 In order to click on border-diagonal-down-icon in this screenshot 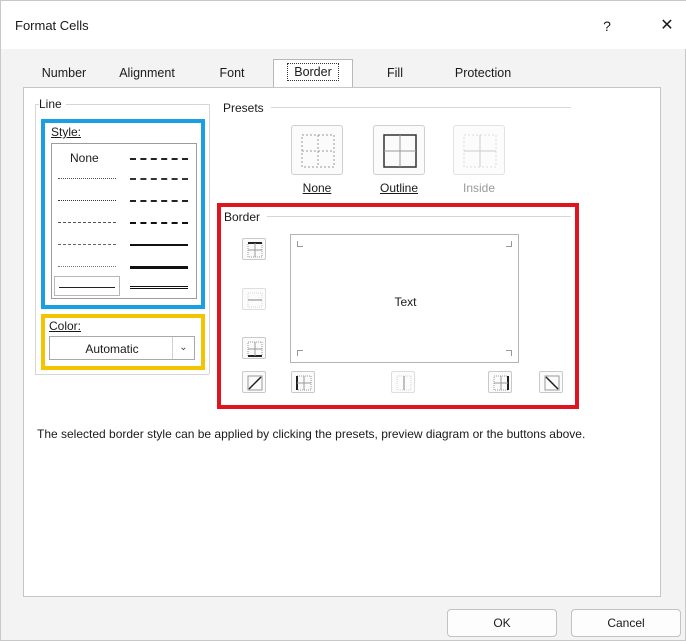, I will do `click(552, 383)`.